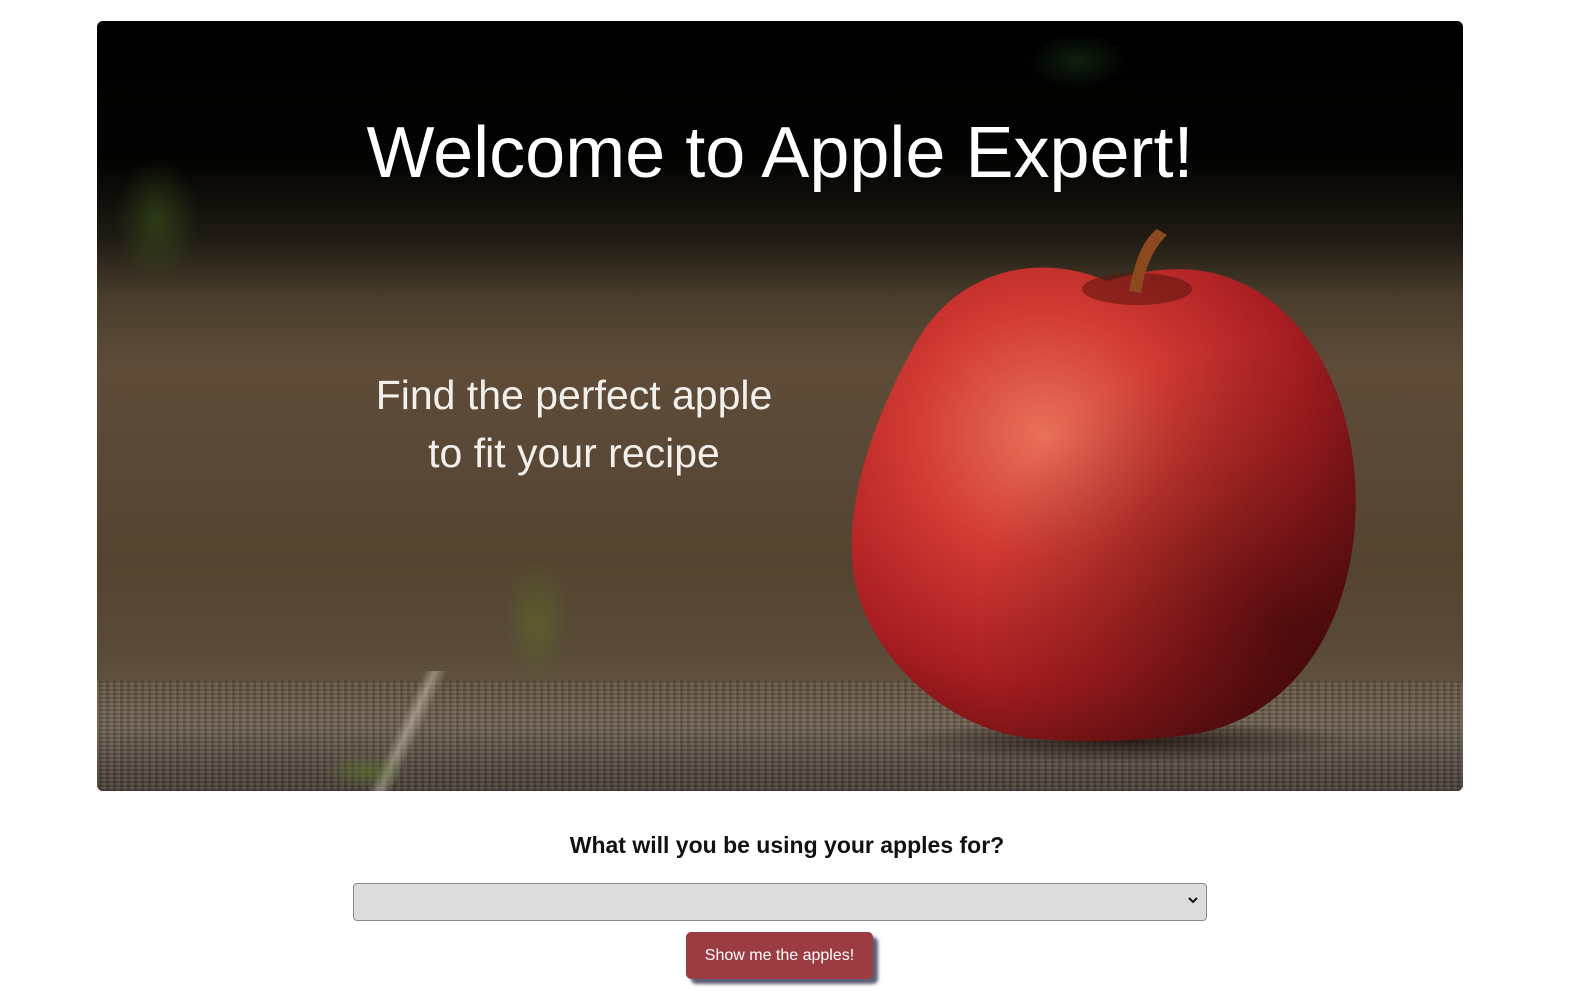  What do you see at coordinates (780, 153) in the screenshot?
I see `page-title: Welcome to Apple Expert!` at bounding box center [780, 153].